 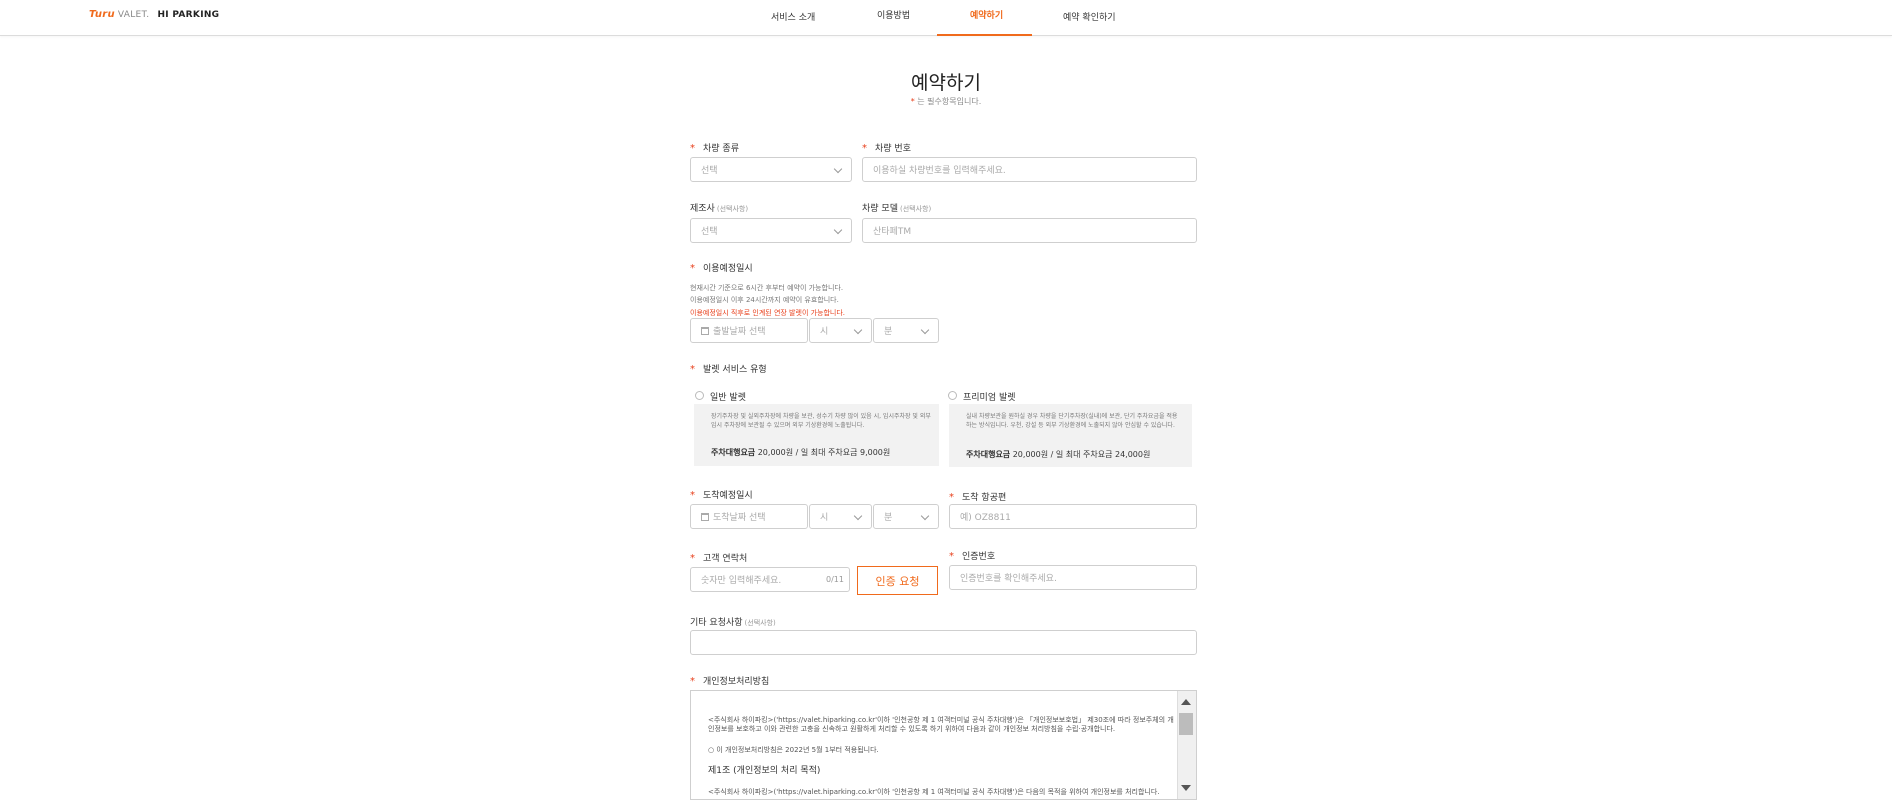 What do you see at coordinates (1029, 230) in the screenshot?
I see `model-input: 산타페TM` at bounding box center [1029, 230].